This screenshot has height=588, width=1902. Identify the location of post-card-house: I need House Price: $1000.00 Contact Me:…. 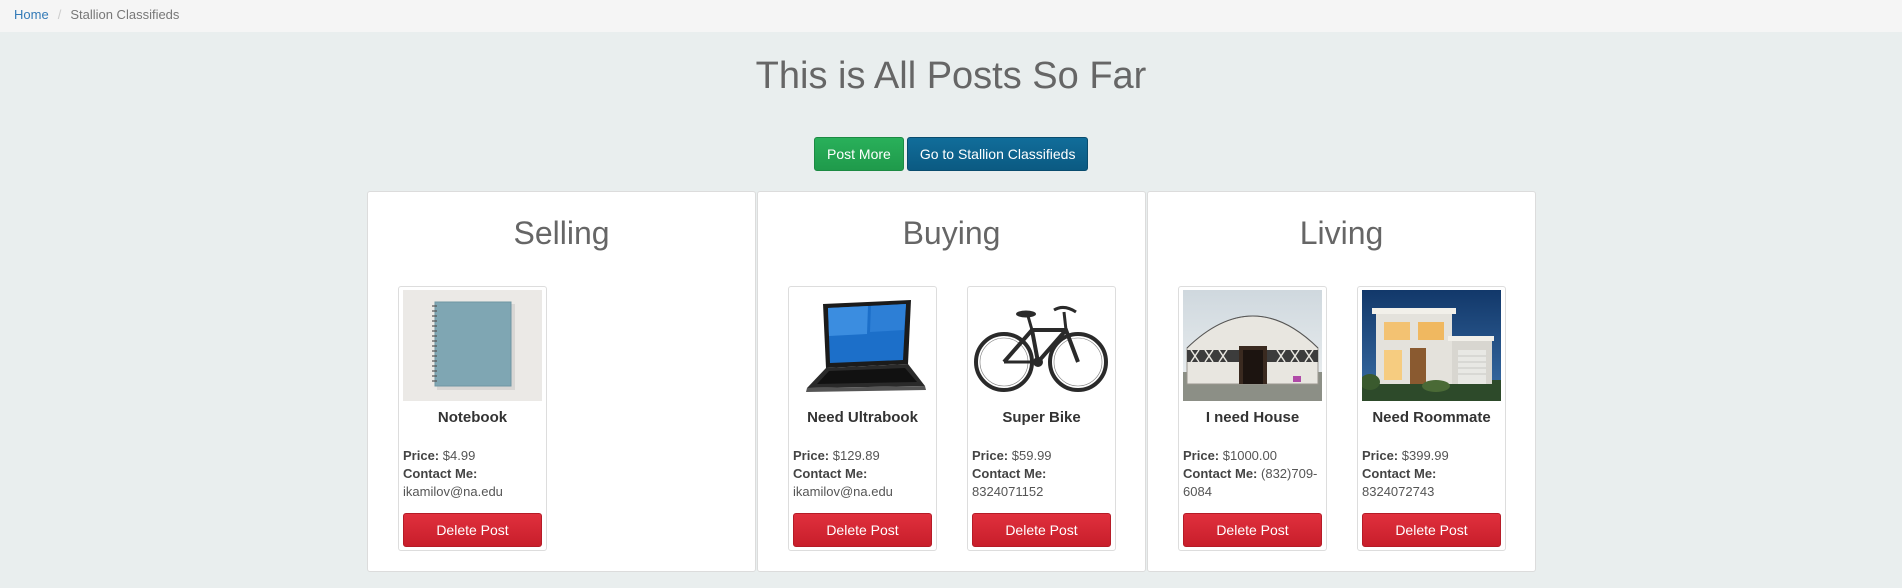
(1252, 418).